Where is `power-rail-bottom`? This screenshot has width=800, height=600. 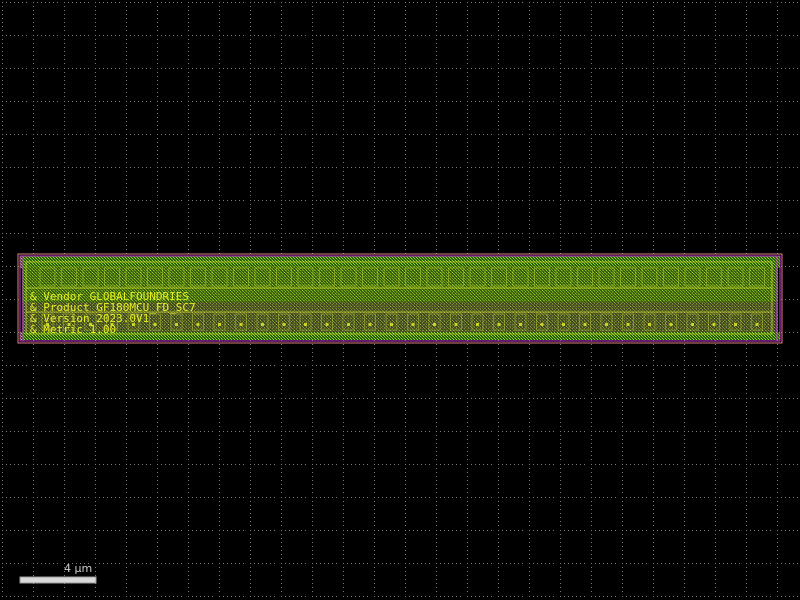 power-rail-bottom is located at coordinates (400, 336).